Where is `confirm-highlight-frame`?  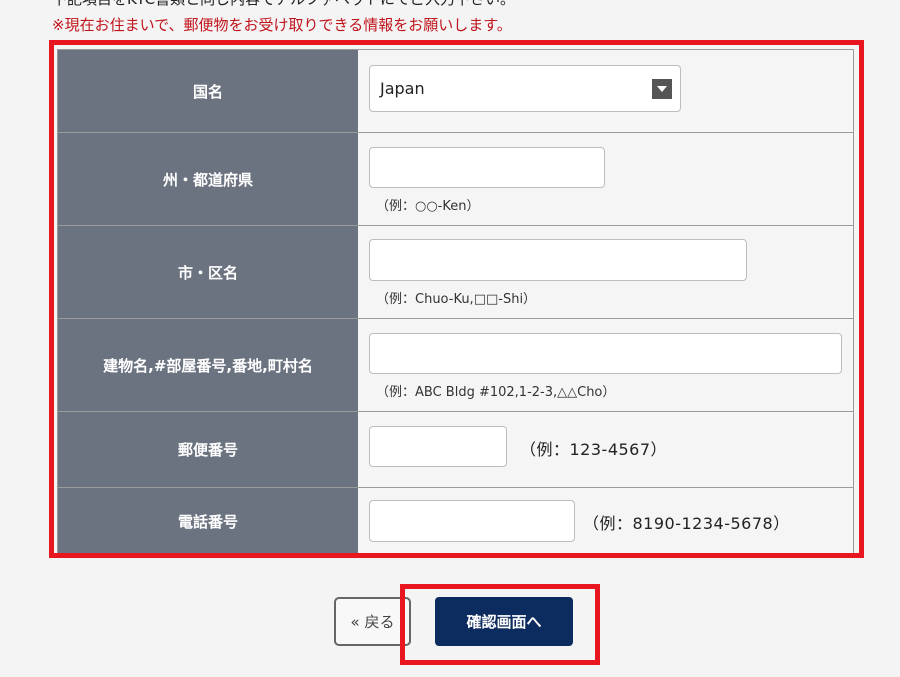
confirm-highlight-frame is located at coordinates (500, 624).